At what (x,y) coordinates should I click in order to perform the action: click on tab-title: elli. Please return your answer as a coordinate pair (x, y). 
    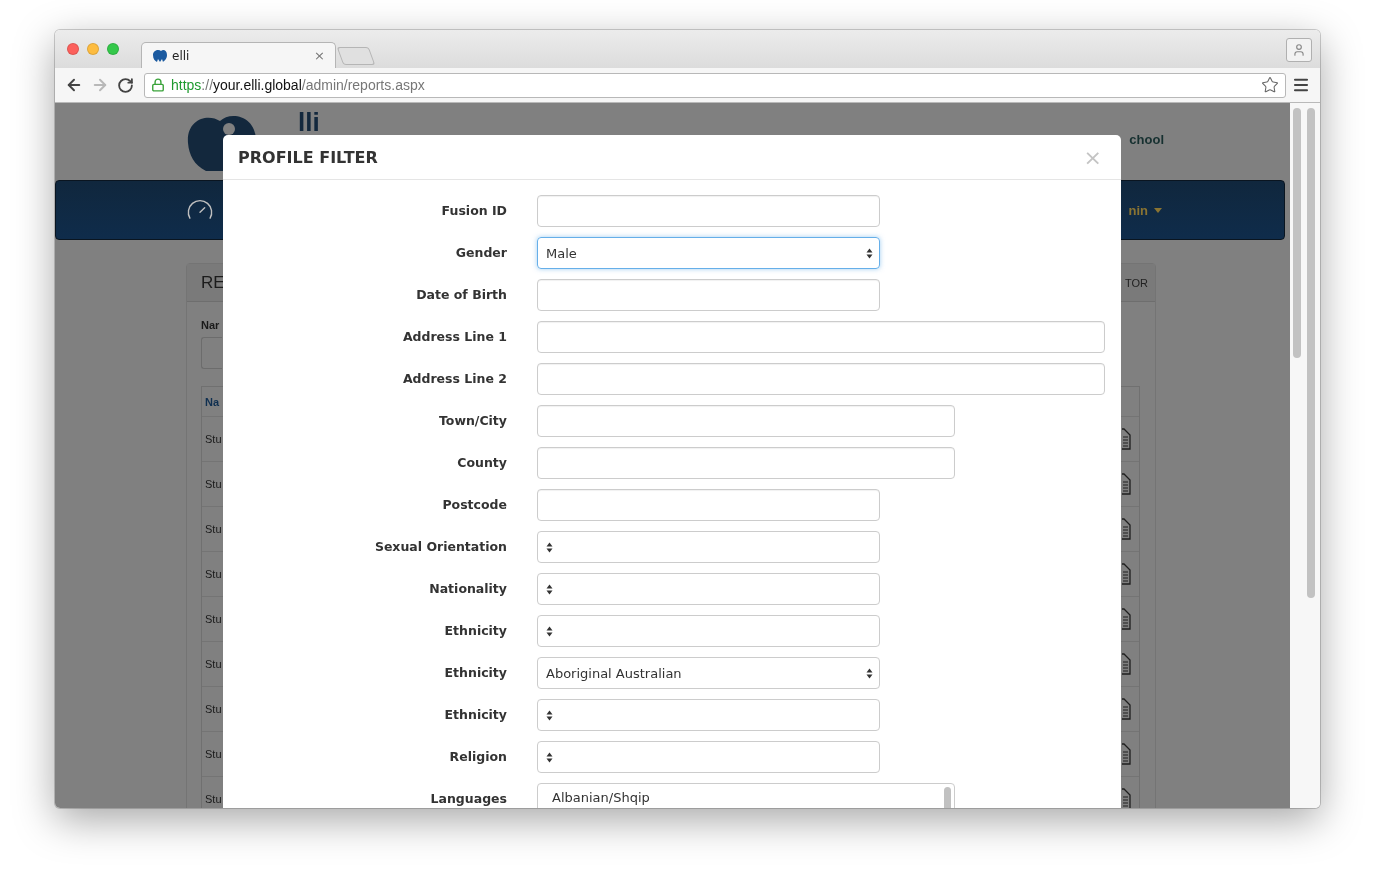
    Looking at the image, I should click on (181, 55).